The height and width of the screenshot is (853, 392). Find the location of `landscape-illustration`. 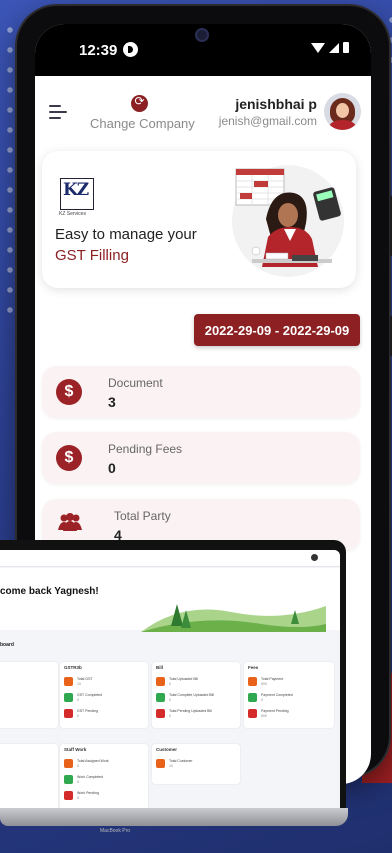

landscape-illustration is located at coordinates (233, 618).